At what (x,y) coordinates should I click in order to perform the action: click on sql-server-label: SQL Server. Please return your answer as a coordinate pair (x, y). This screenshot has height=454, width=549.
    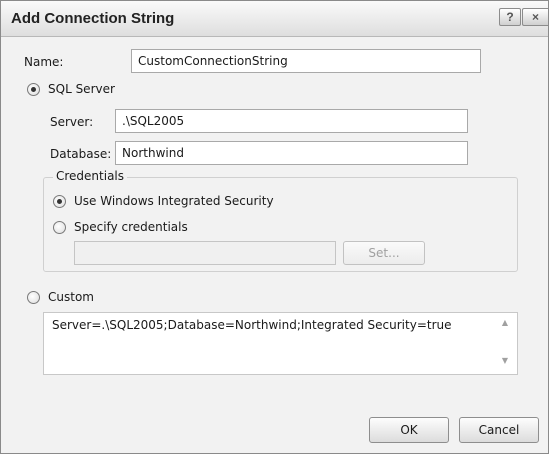
    Looking at the image, I should click on (81, 89).